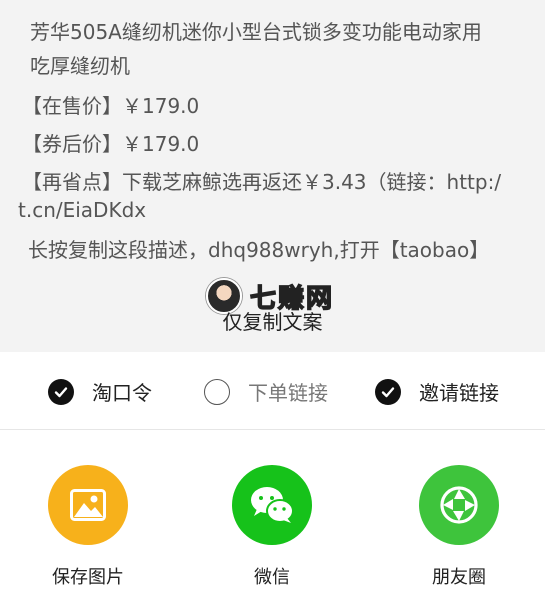 The image size is (545, 592). I want to click on moments-icon, so click(459, 505).